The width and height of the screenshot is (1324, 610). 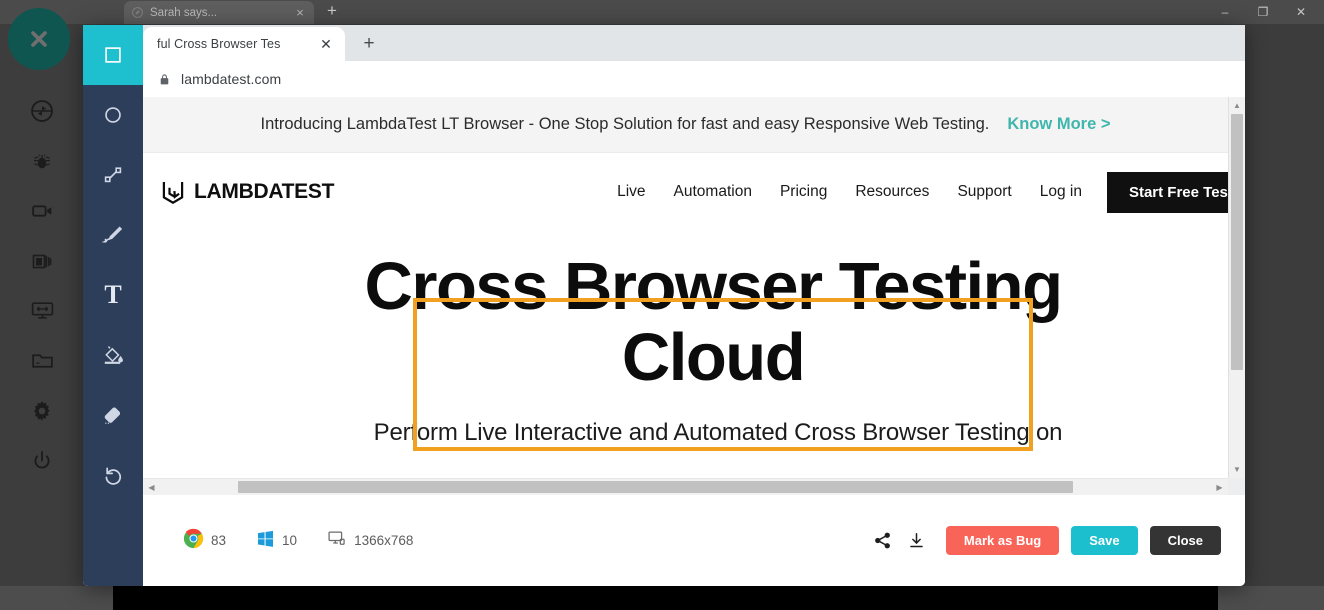 I want to click on mark-as-bug-button: Mark as Bug, so click(x=1002, y=540).